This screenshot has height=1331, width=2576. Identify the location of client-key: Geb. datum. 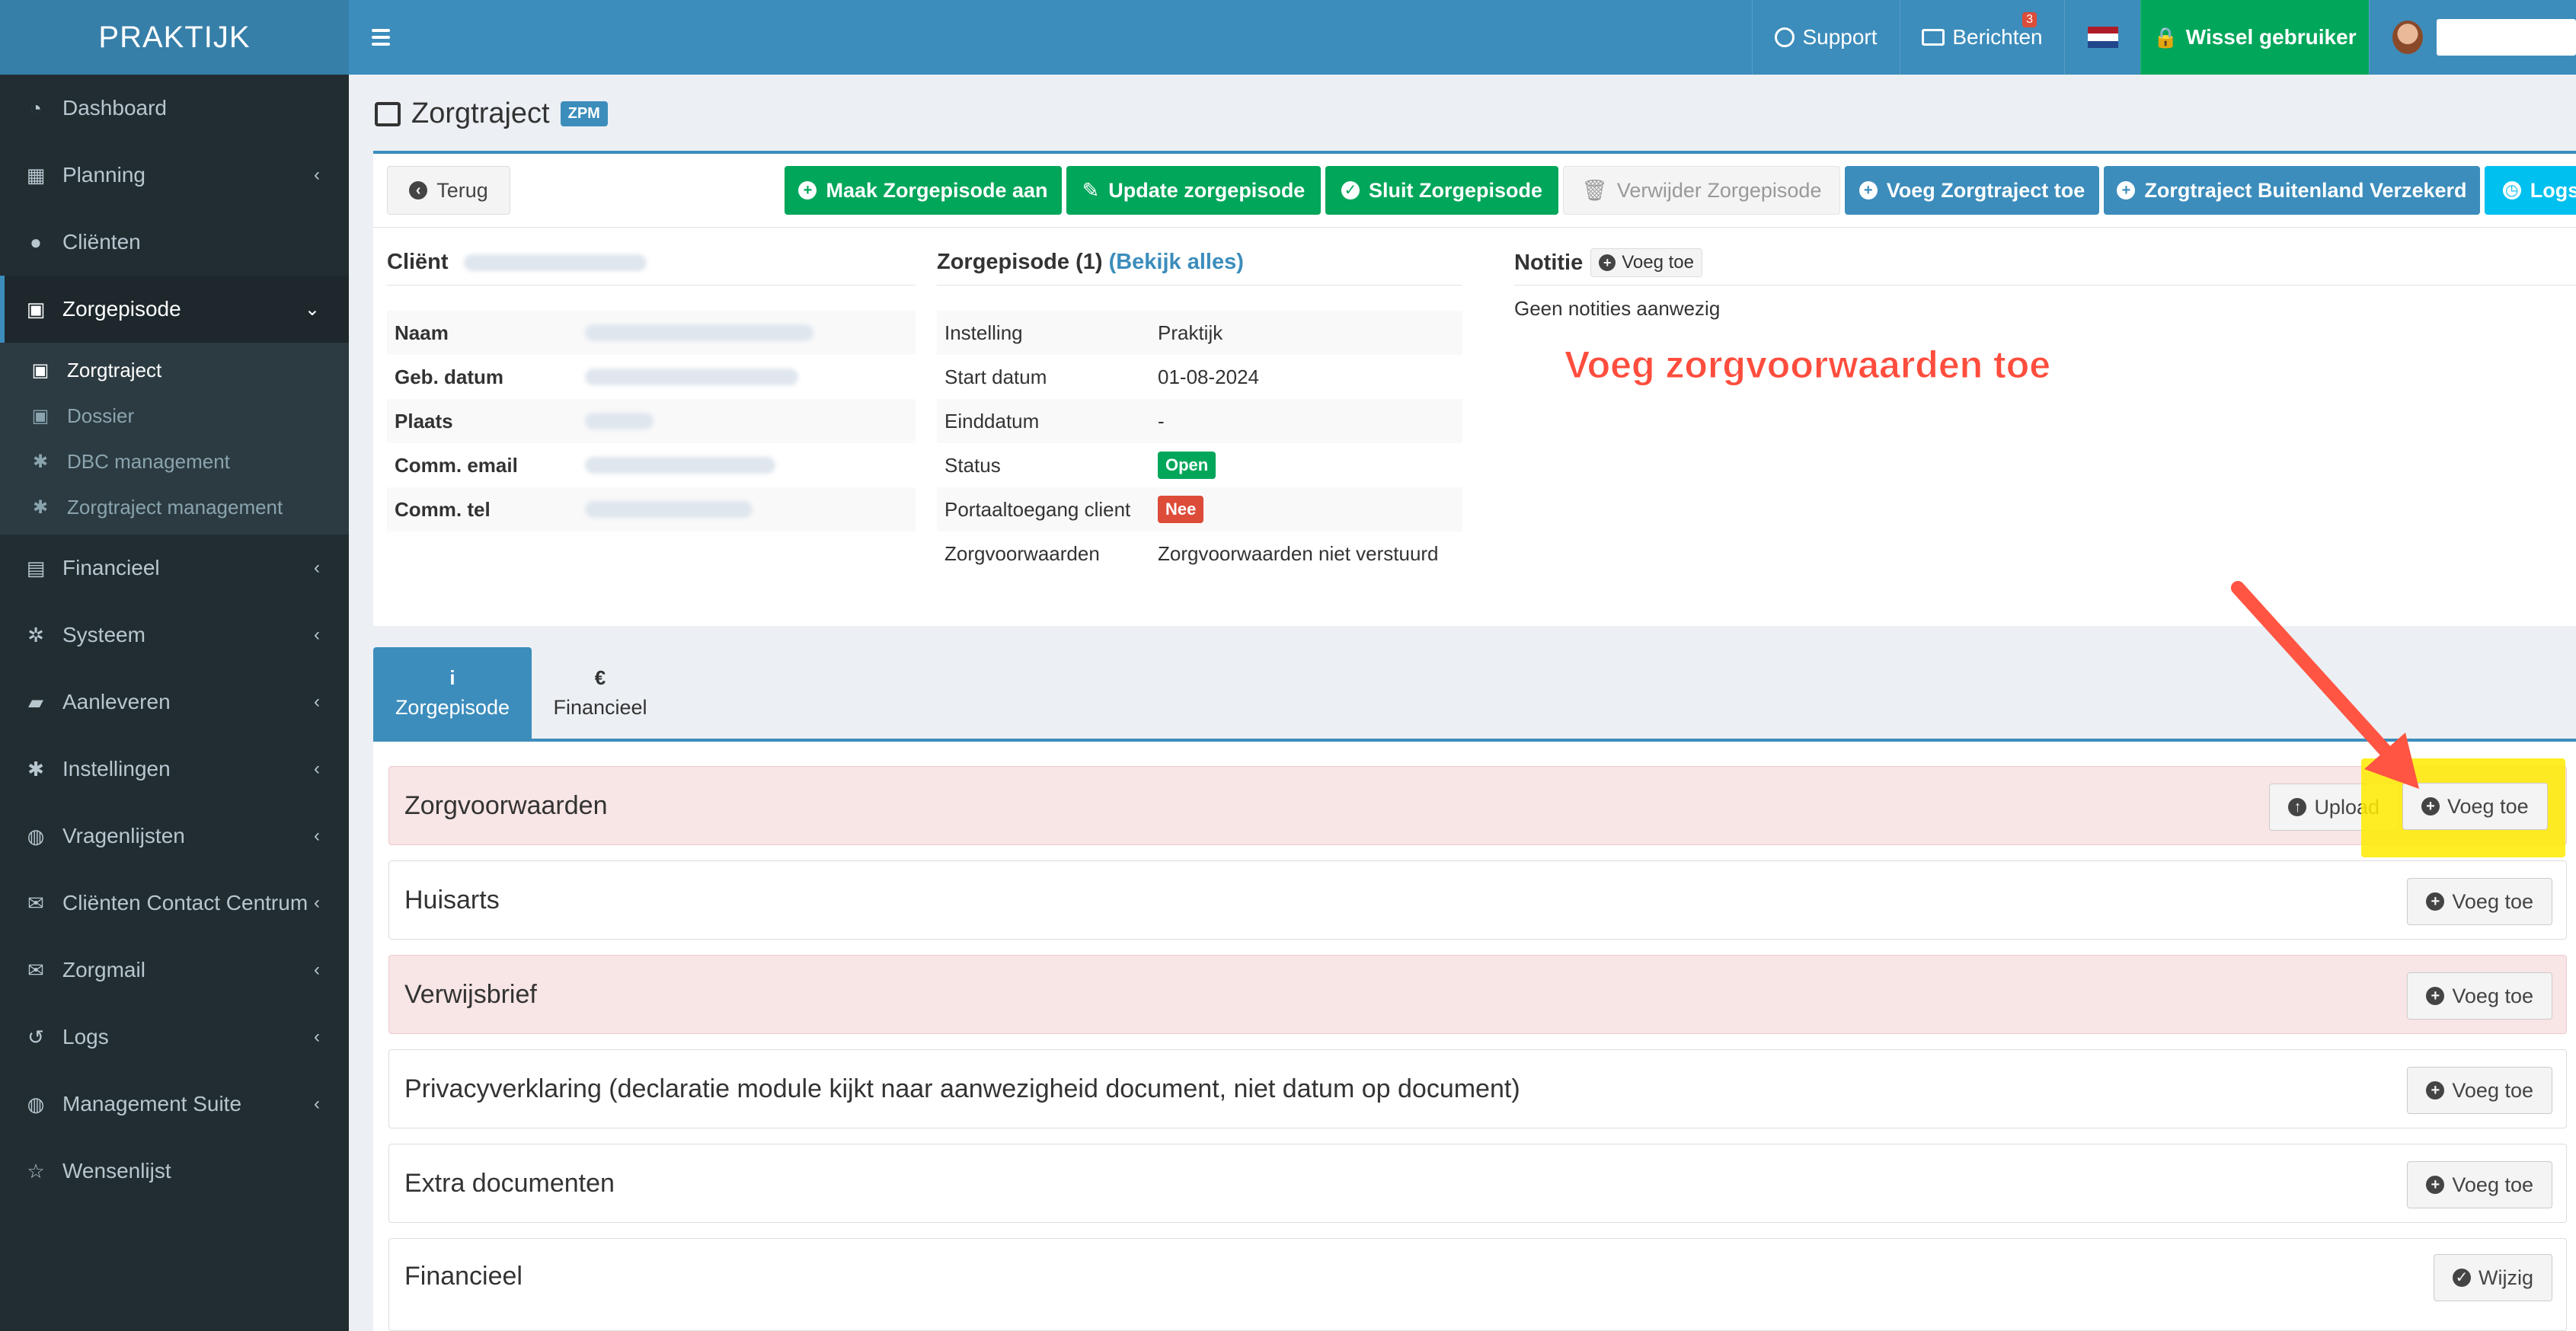
(449, 376).